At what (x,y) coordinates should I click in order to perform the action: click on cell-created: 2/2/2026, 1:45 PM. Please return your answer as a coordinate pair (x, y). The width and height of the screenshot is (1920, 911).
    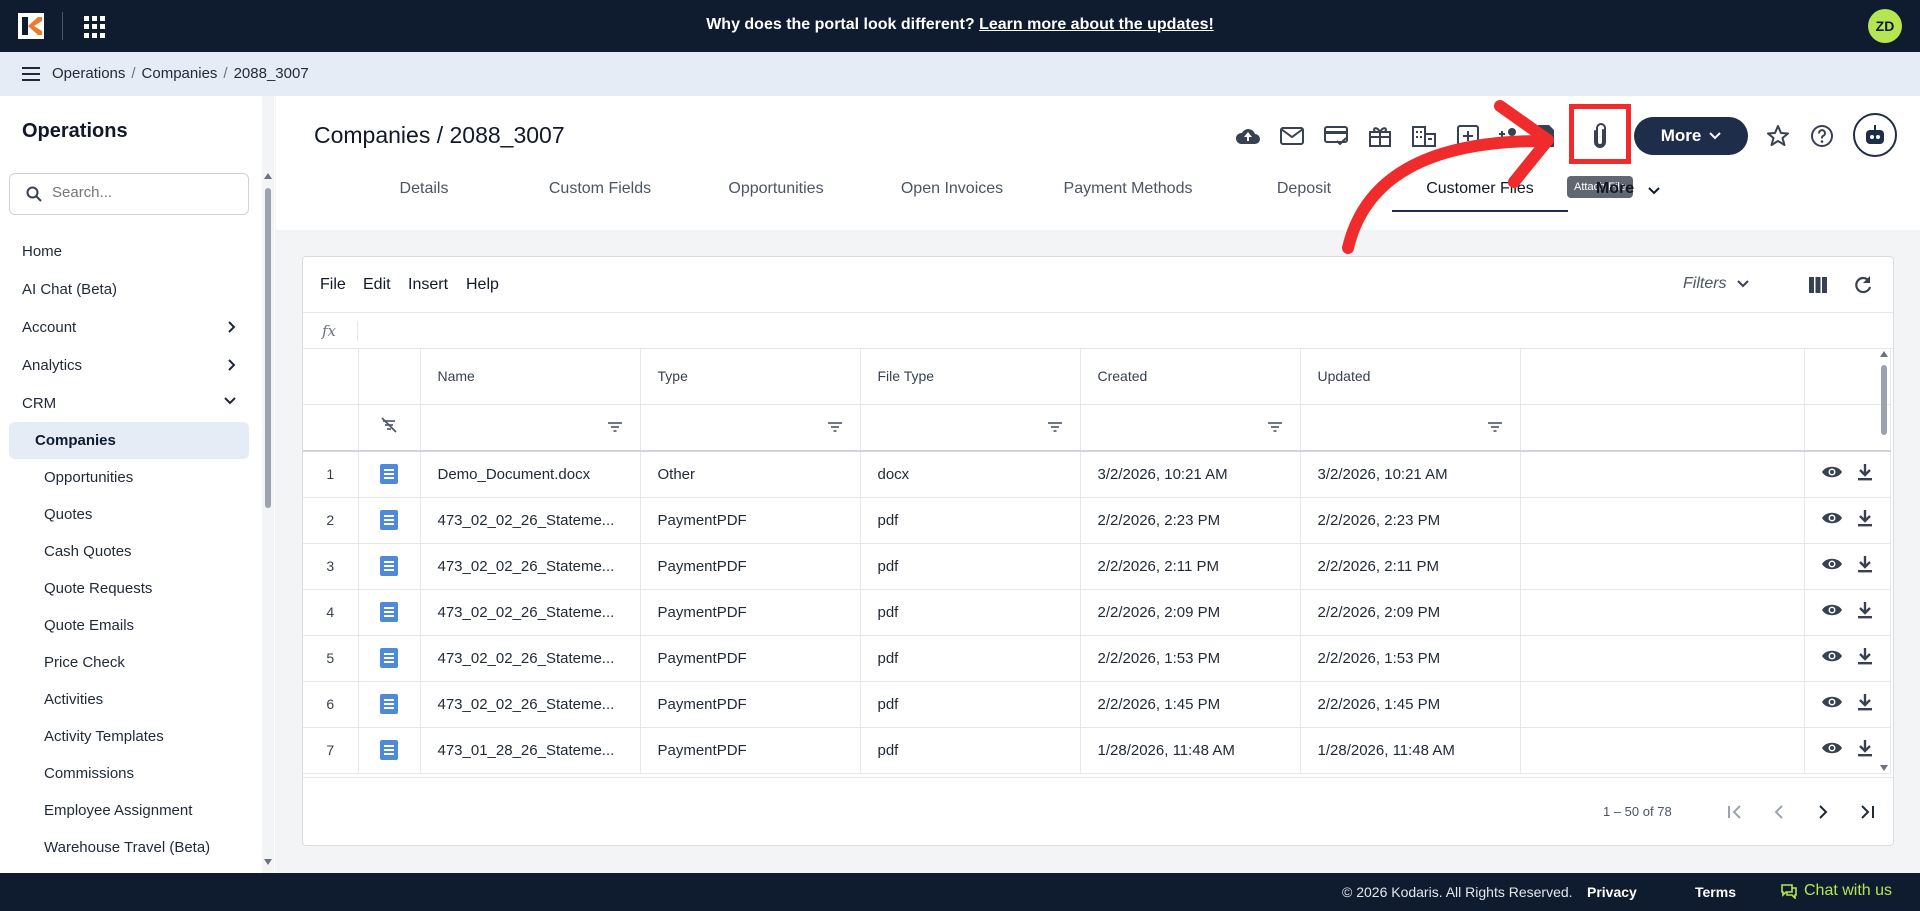
    Looking at the image, I should click on (1190, 704).